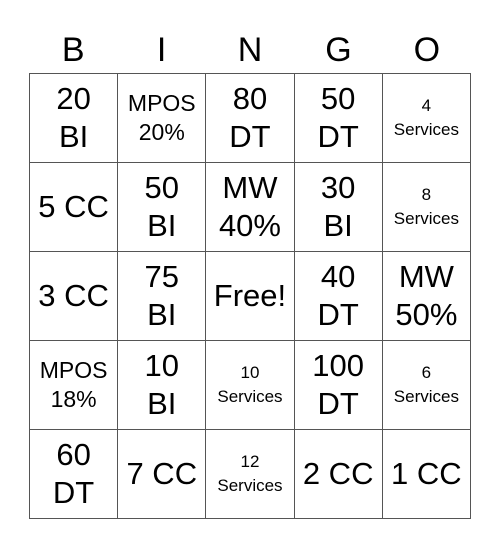  I want to click on bingo-cell: 100 DT, so click(338, 385).